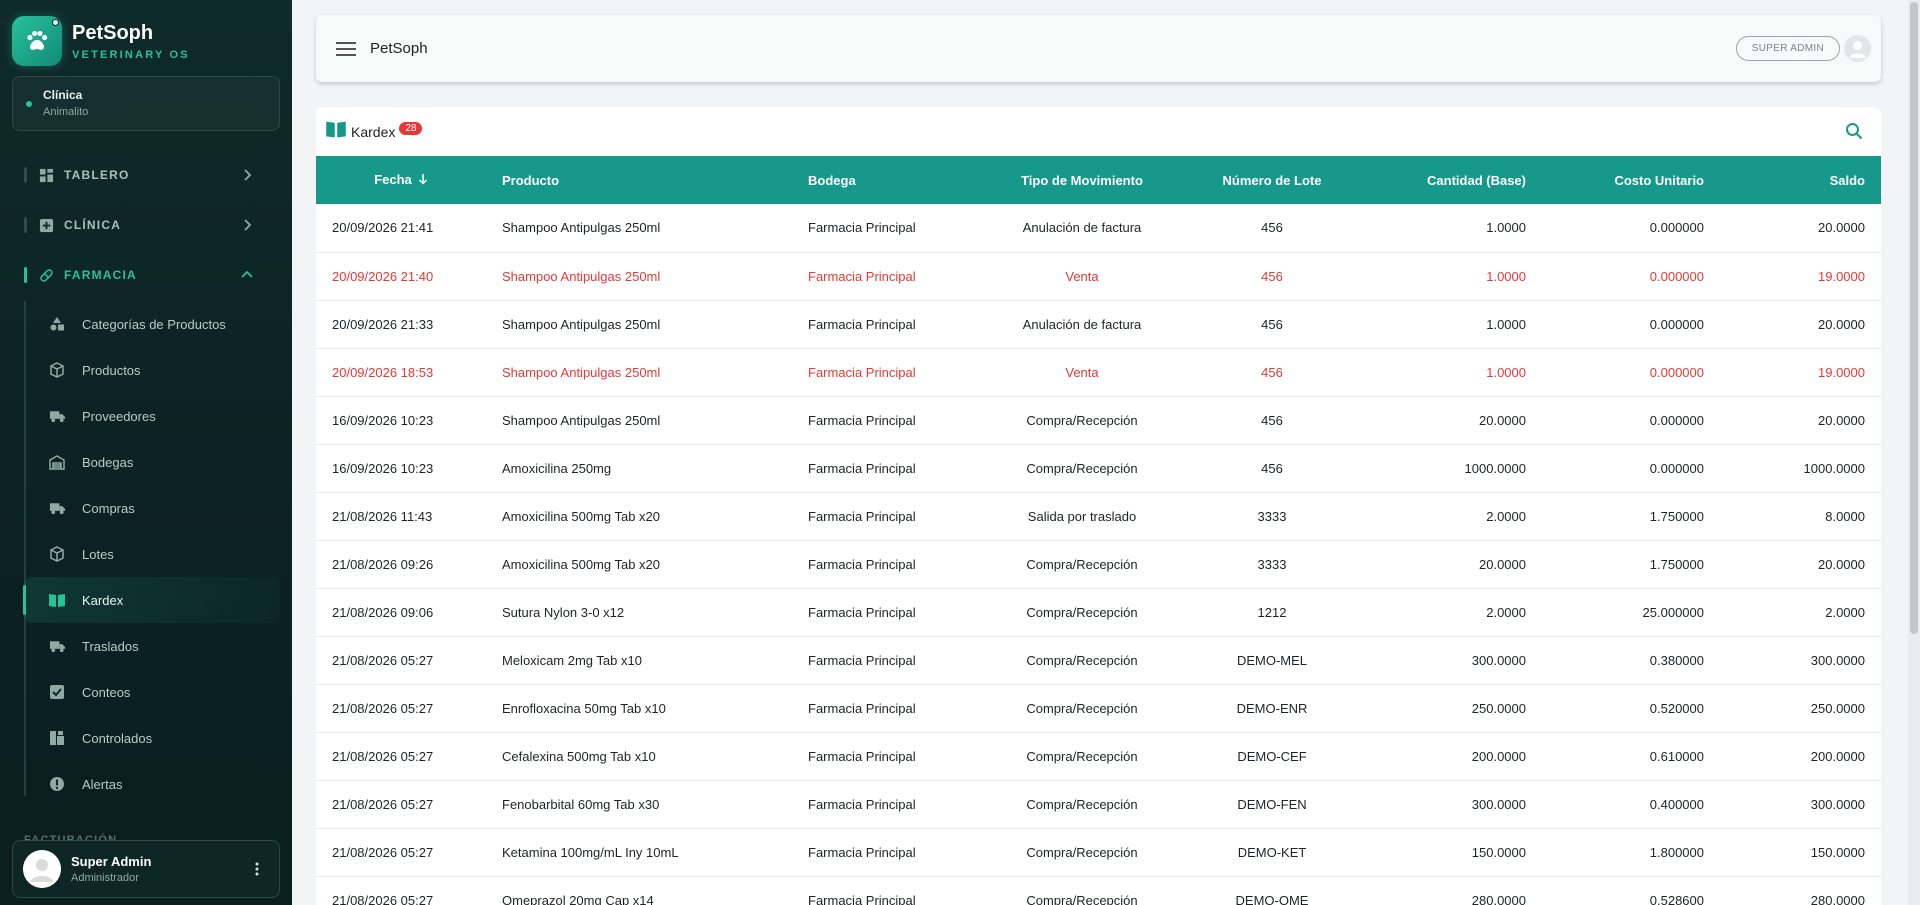 The image size is (1920, 905). Describe the element at coordinates (139, 275) in the screenshot. I see `nav-section-farmacia: FARMACIA` at that location.